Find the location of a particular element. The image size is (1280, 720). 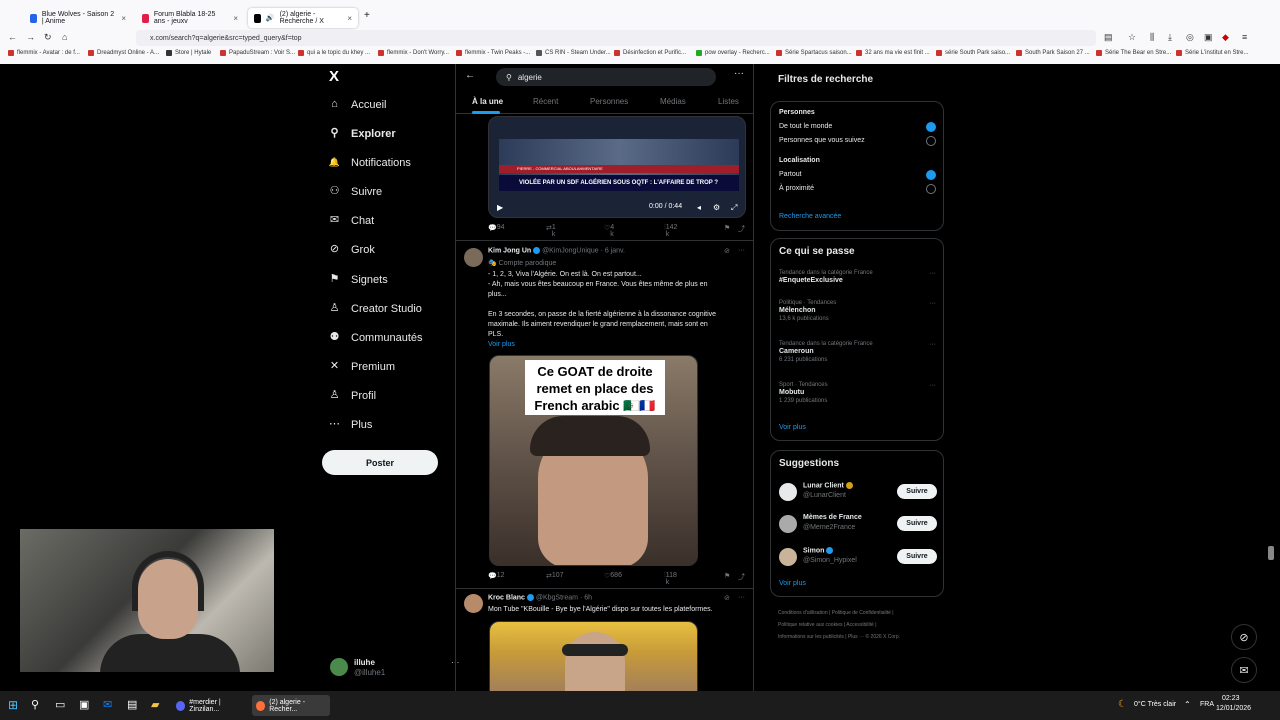

views-count: ⫶ 142 k is located at coordinates (670, 231).